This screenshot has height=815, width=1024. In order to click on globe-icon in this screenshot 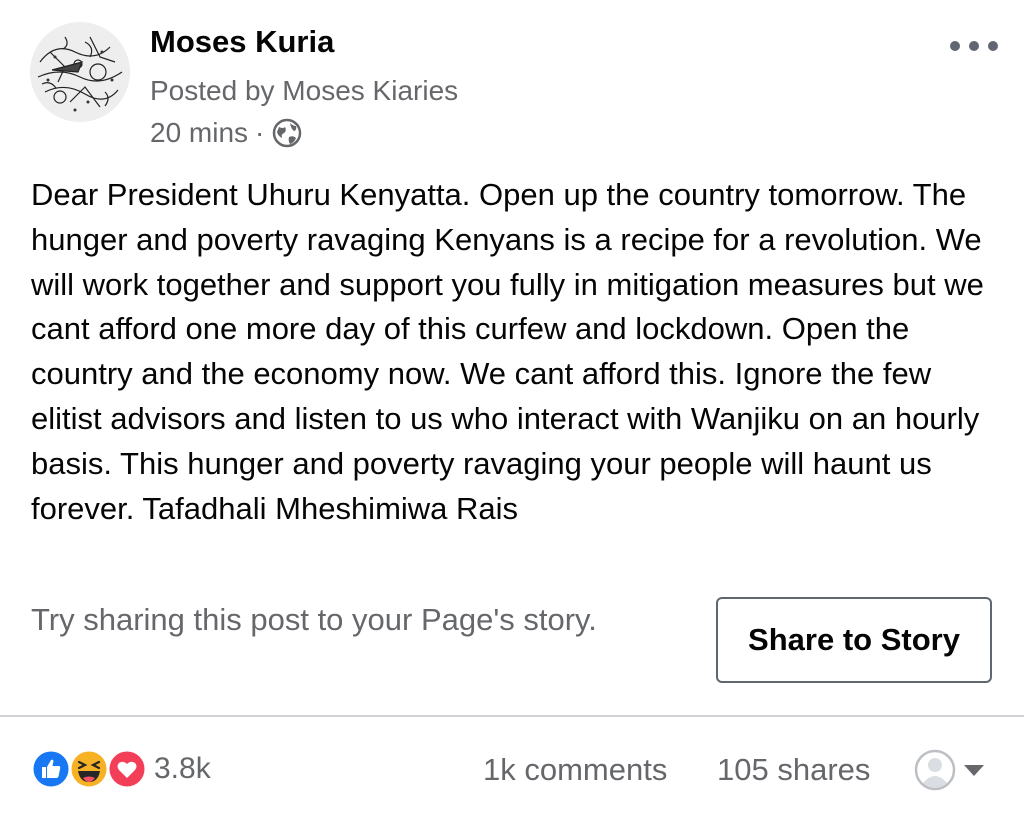, I will do `click(287, 133)`.